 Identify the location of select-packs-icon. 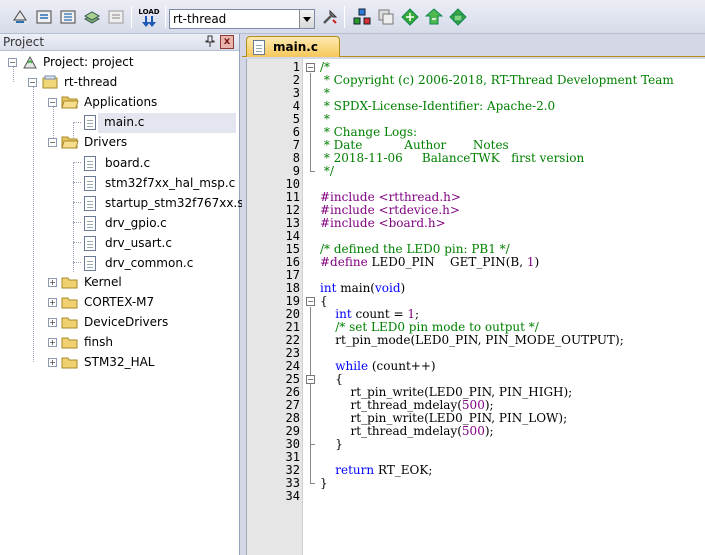
(410, 17).